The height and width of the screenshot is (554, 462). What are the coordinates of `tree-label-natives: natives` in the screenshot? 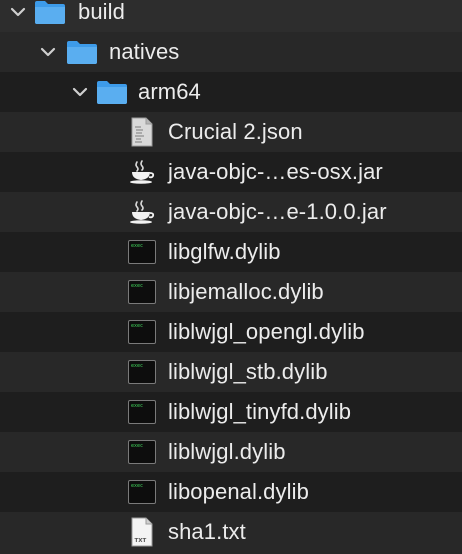 It's located at (144, 51).